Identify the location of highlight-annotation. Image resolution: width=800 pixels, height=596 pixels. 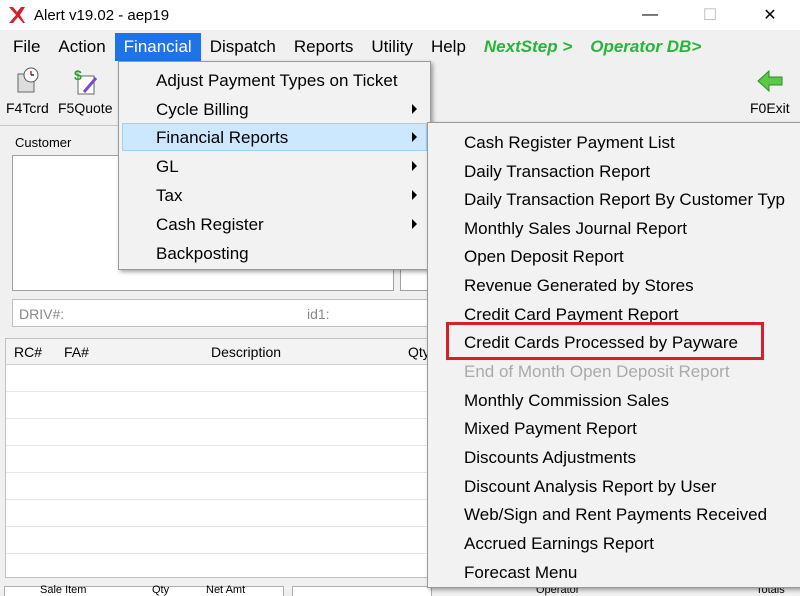
(605, 341).